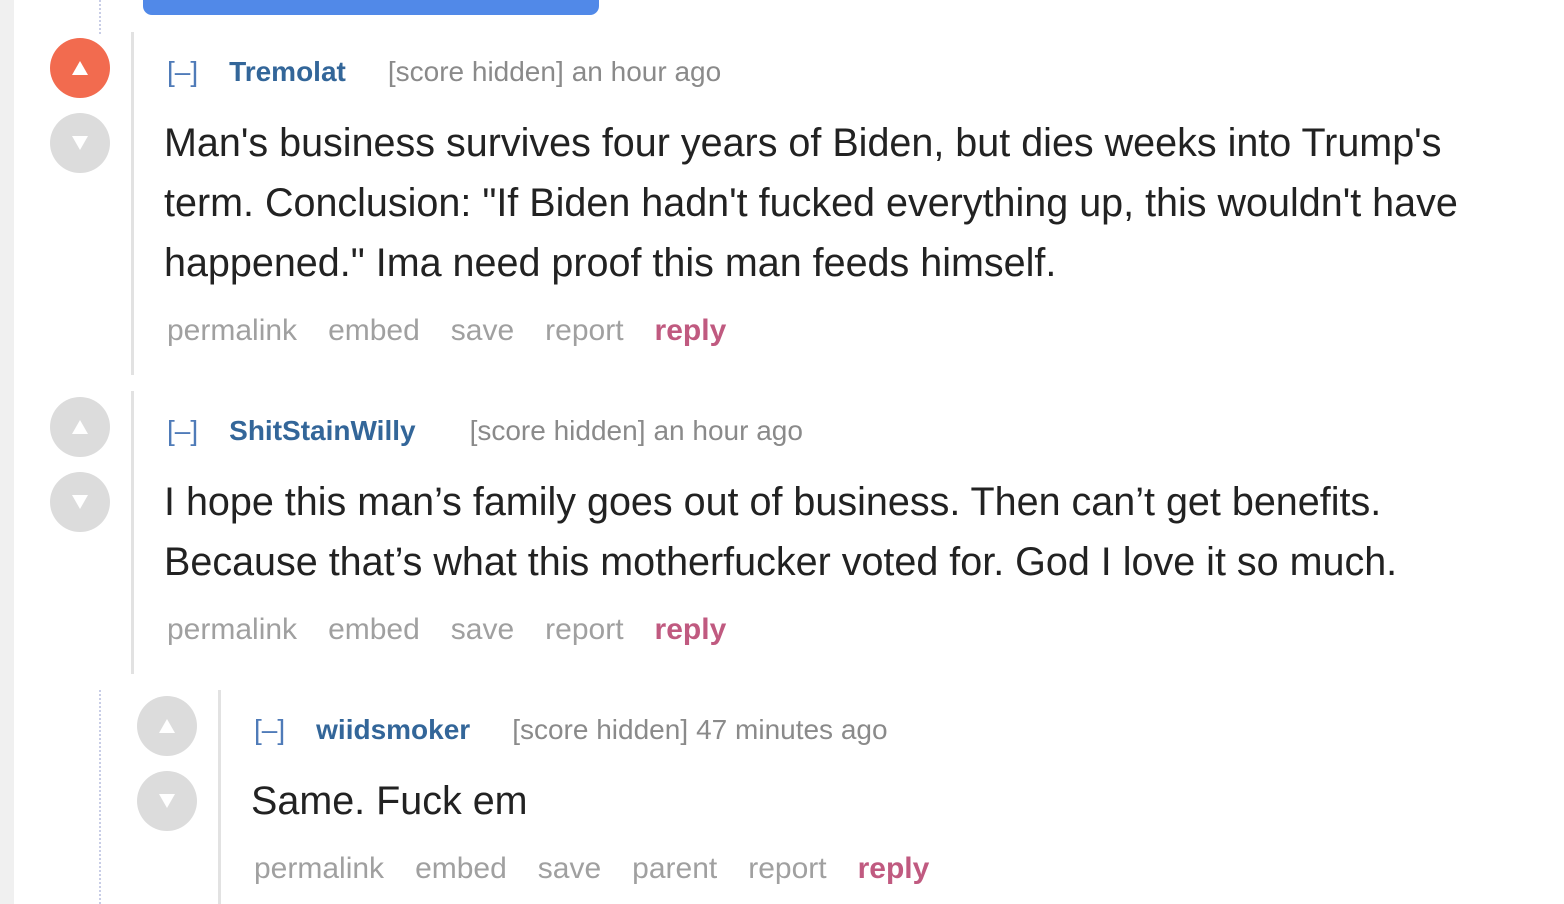  What do you see at coordinates (7, 452) in the screenshot?
I see `left-gutter` at bounding box center [7, 452].